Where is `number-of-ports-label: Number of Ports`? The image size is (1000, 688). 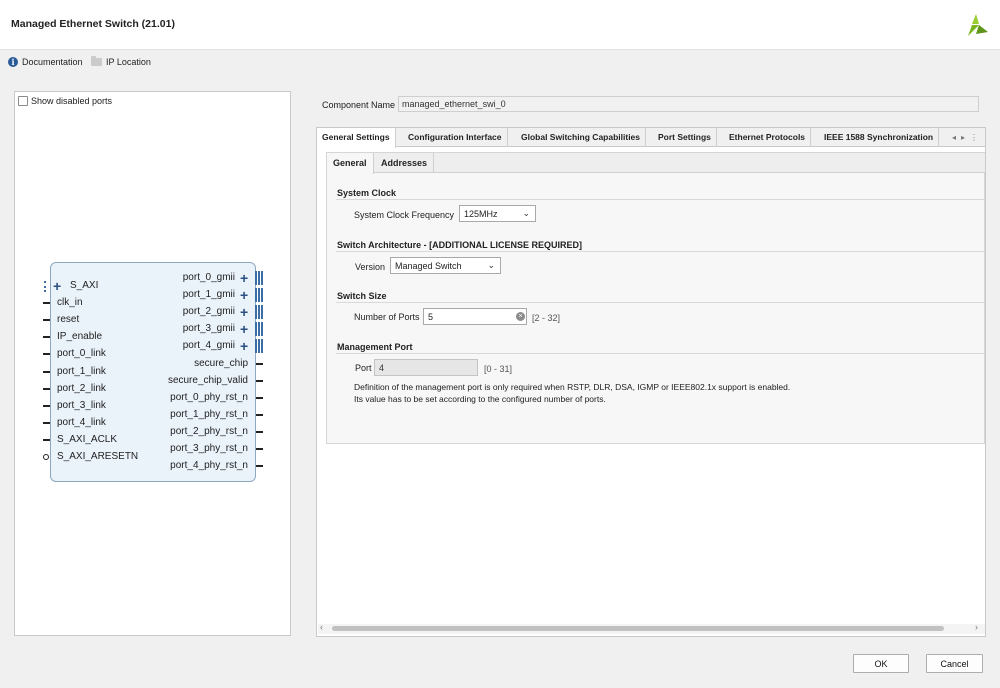
number-of-ports-label: Number of Ports is located at coordinates (387, 317).